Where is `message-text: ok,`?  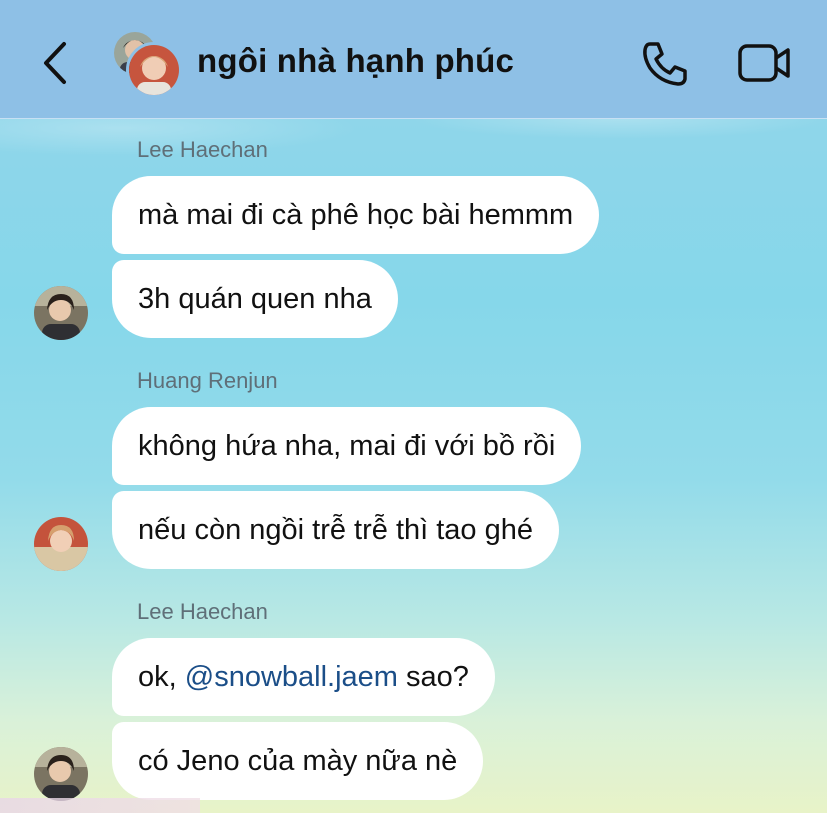
message-text: ok, is located at coordinates (161, 677).